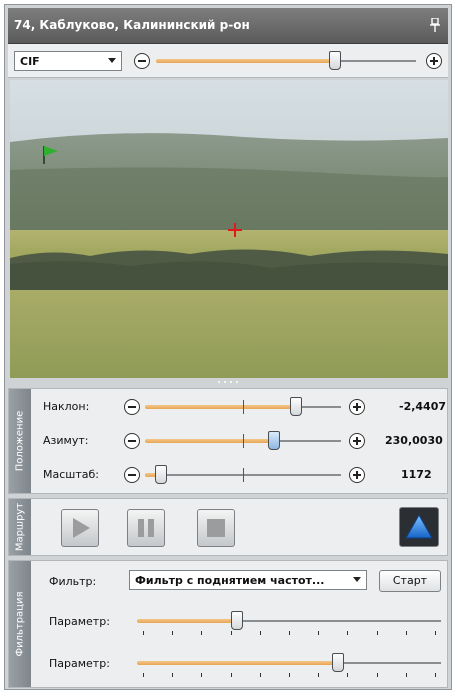  Describe the element at coordinates (66, 440) in the screenshot. I see `azimuth-label: Азимут:` at that location.